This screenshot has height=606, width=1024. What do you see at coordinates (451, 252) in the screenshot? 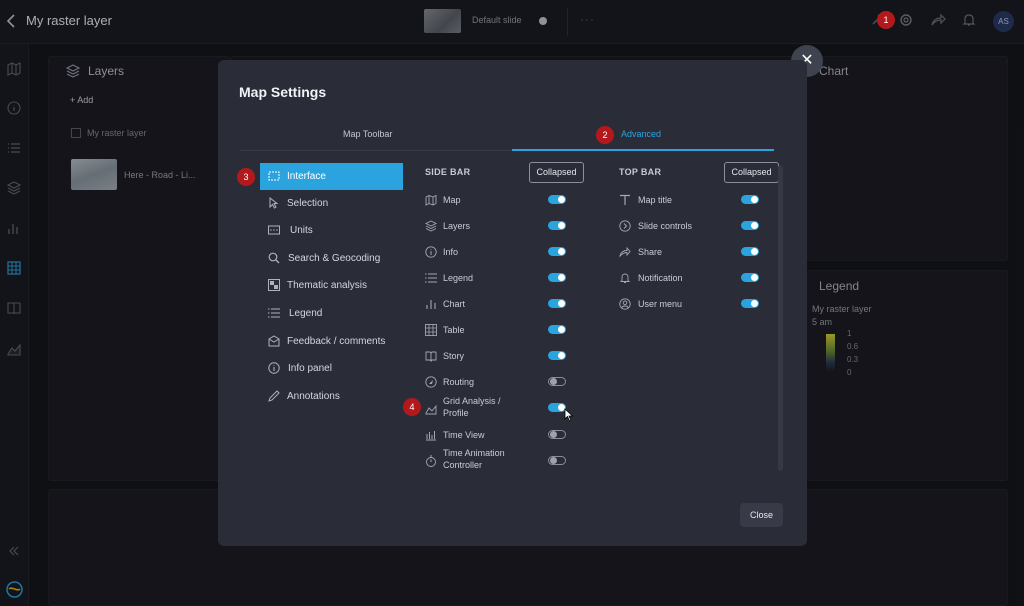
I see `side-bar-label-info: Info` at bounding box center [451, 252].